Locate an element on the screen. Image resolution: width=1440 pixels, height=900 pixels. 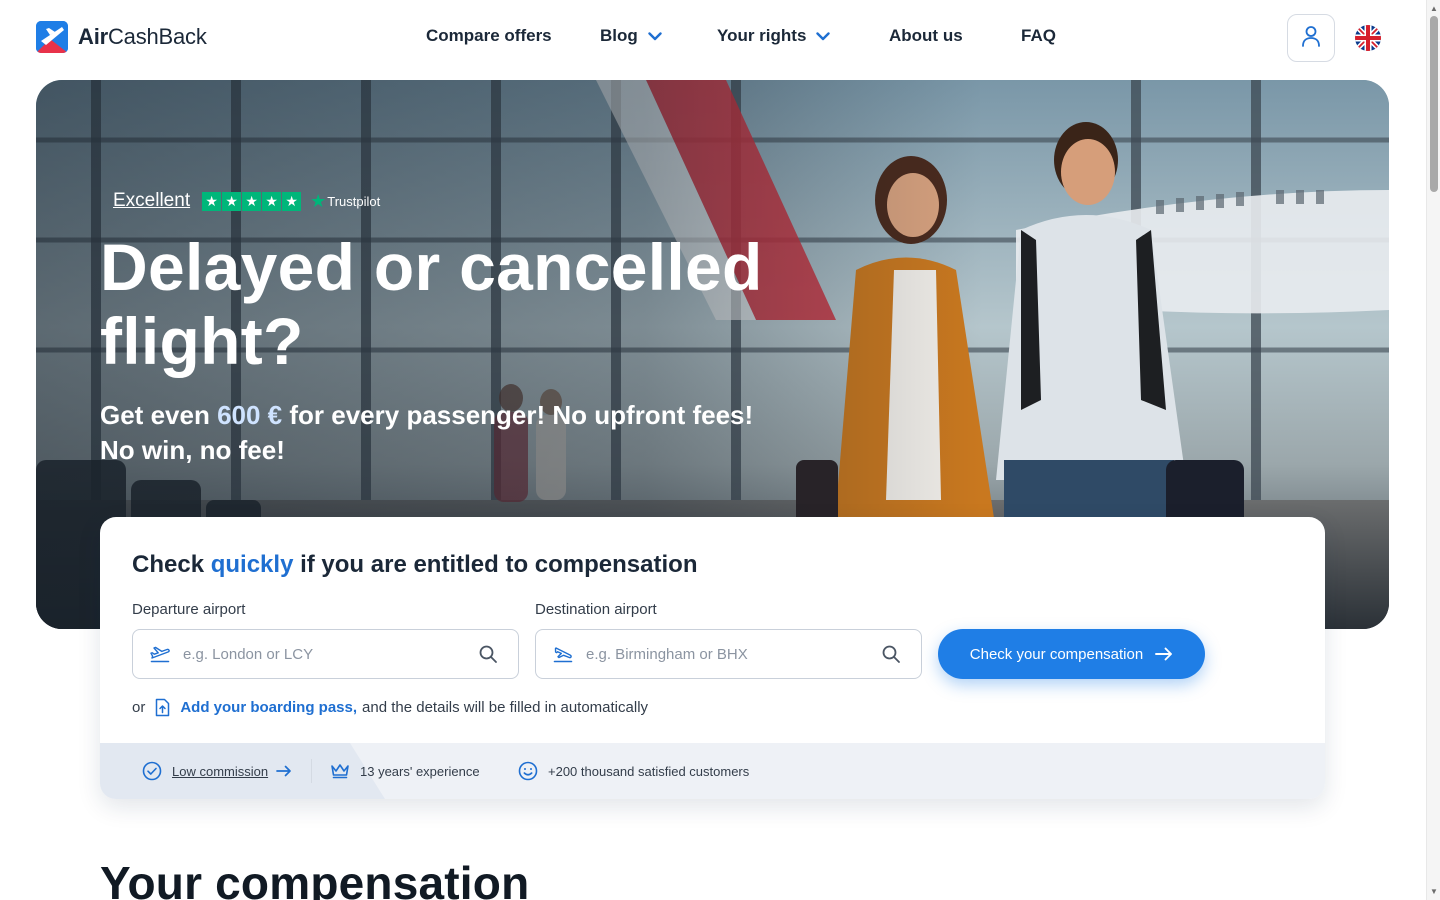
benefit-low-commission: Low commission is located at coordinates (217, 771).